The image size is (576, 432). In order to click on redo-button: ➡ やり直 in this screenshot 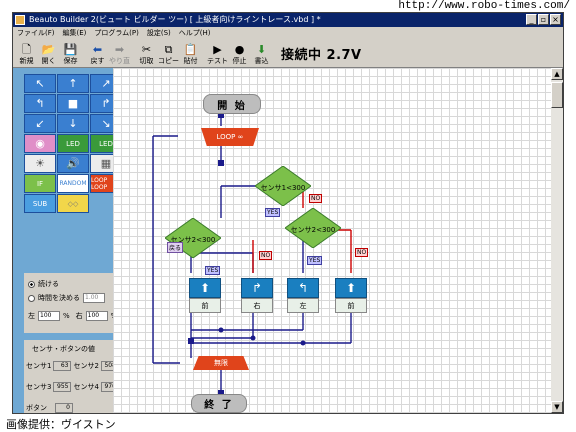, I will do `click(119, 53)`.